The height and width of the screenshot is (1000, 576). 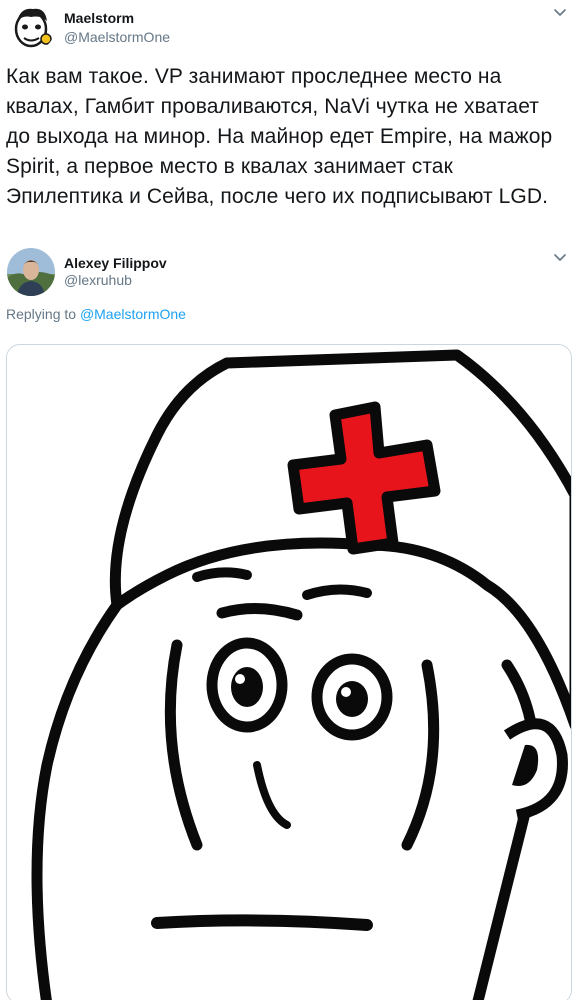 I want to click on replying-to: Replying to @MaelstormOne, so click(x=96, y=314).